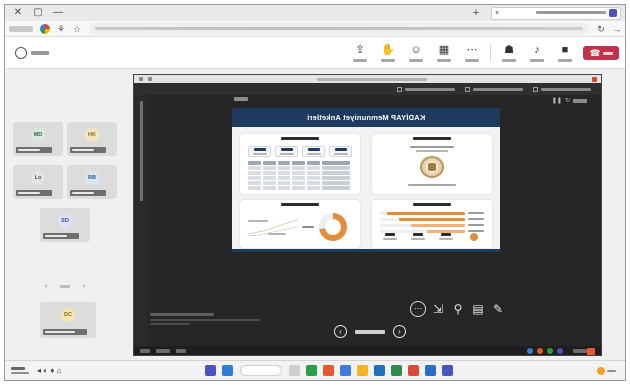  Describe the element at coordinates (476, 13) in the screenshot. I see `new-tab-button: +` at that location.